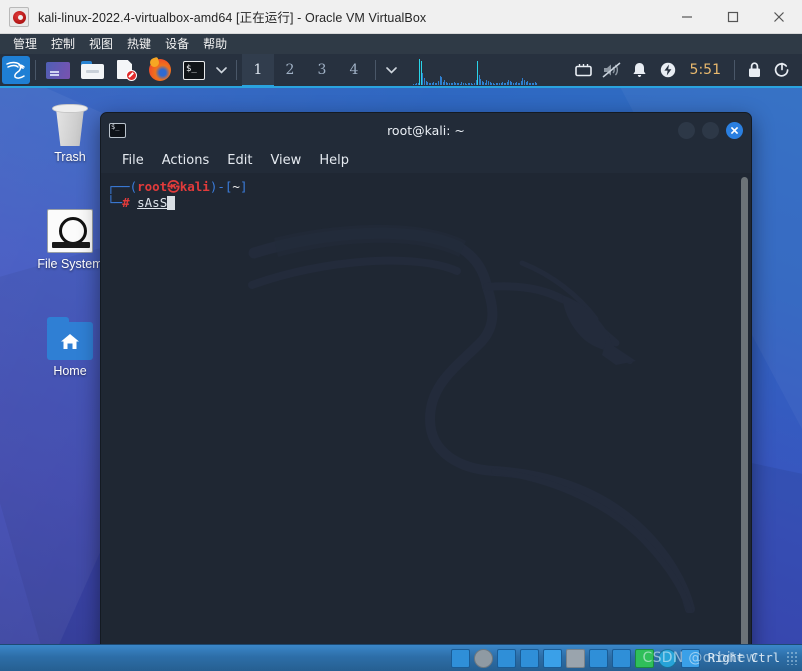 This screenshot has width=802, height=671. What do you see at coordinates (322, 70) in the screenshot?
I see `workspace-3: 3` at bounding box center [322, 70].